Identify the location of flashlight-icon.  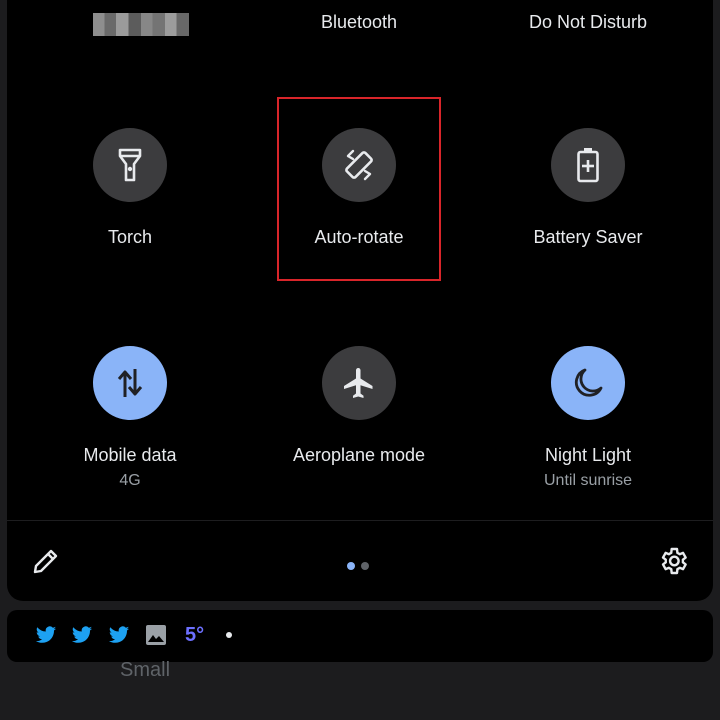
(130, 165).